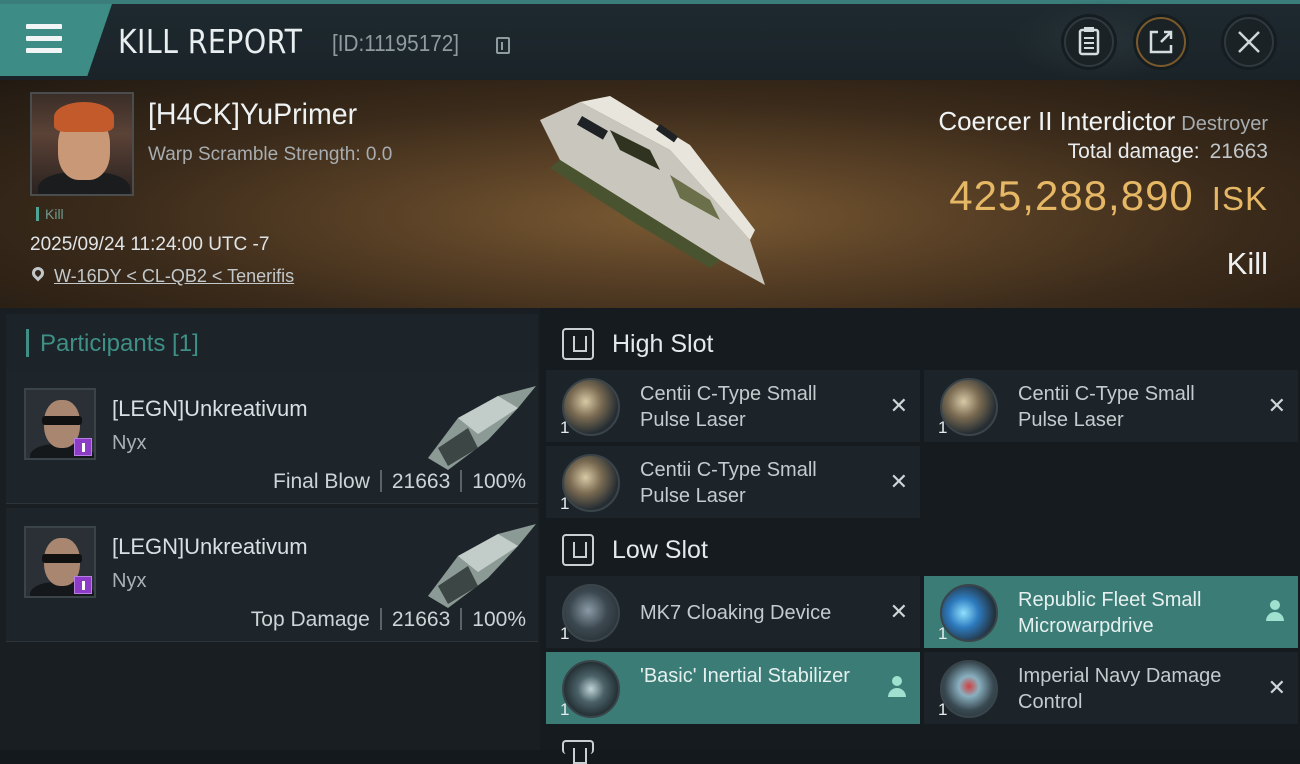 This screenshot has height=764, width=1300. I want to click on total-damage: Total damage: 21663, so click(1168, 152).